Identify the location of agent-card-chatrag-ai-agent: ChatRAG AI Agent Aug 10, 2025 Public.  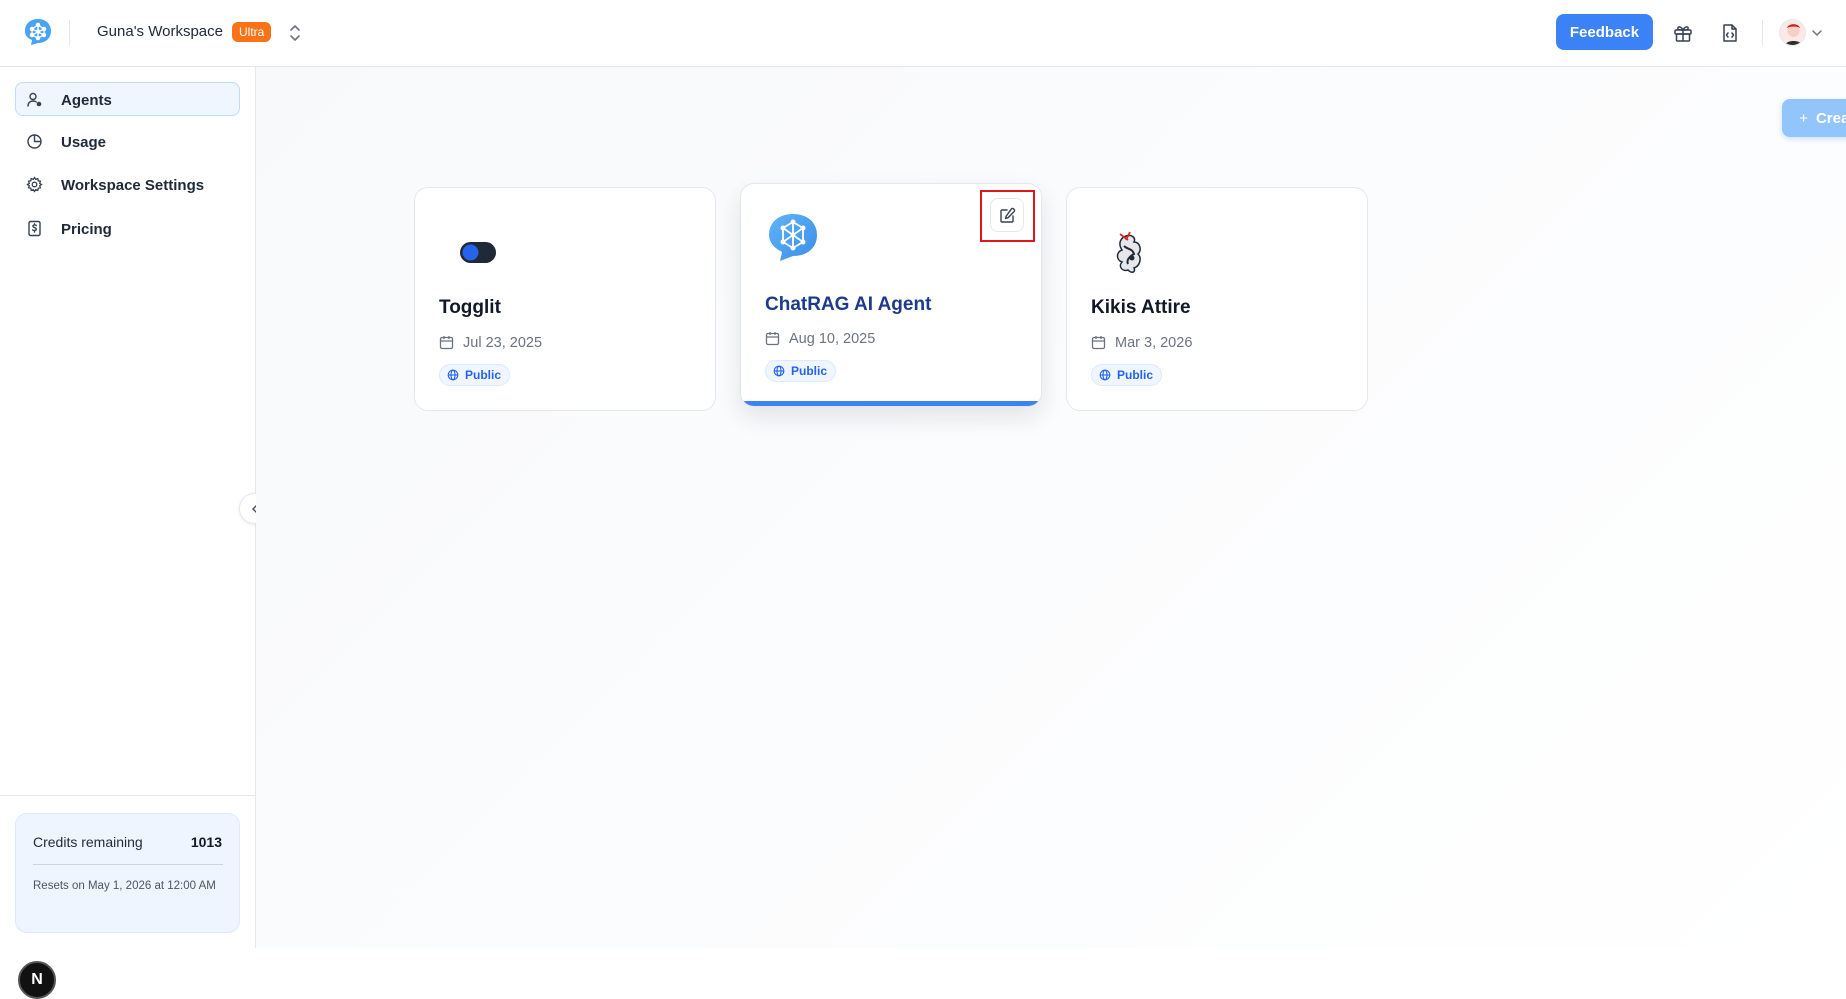
(891, 295).